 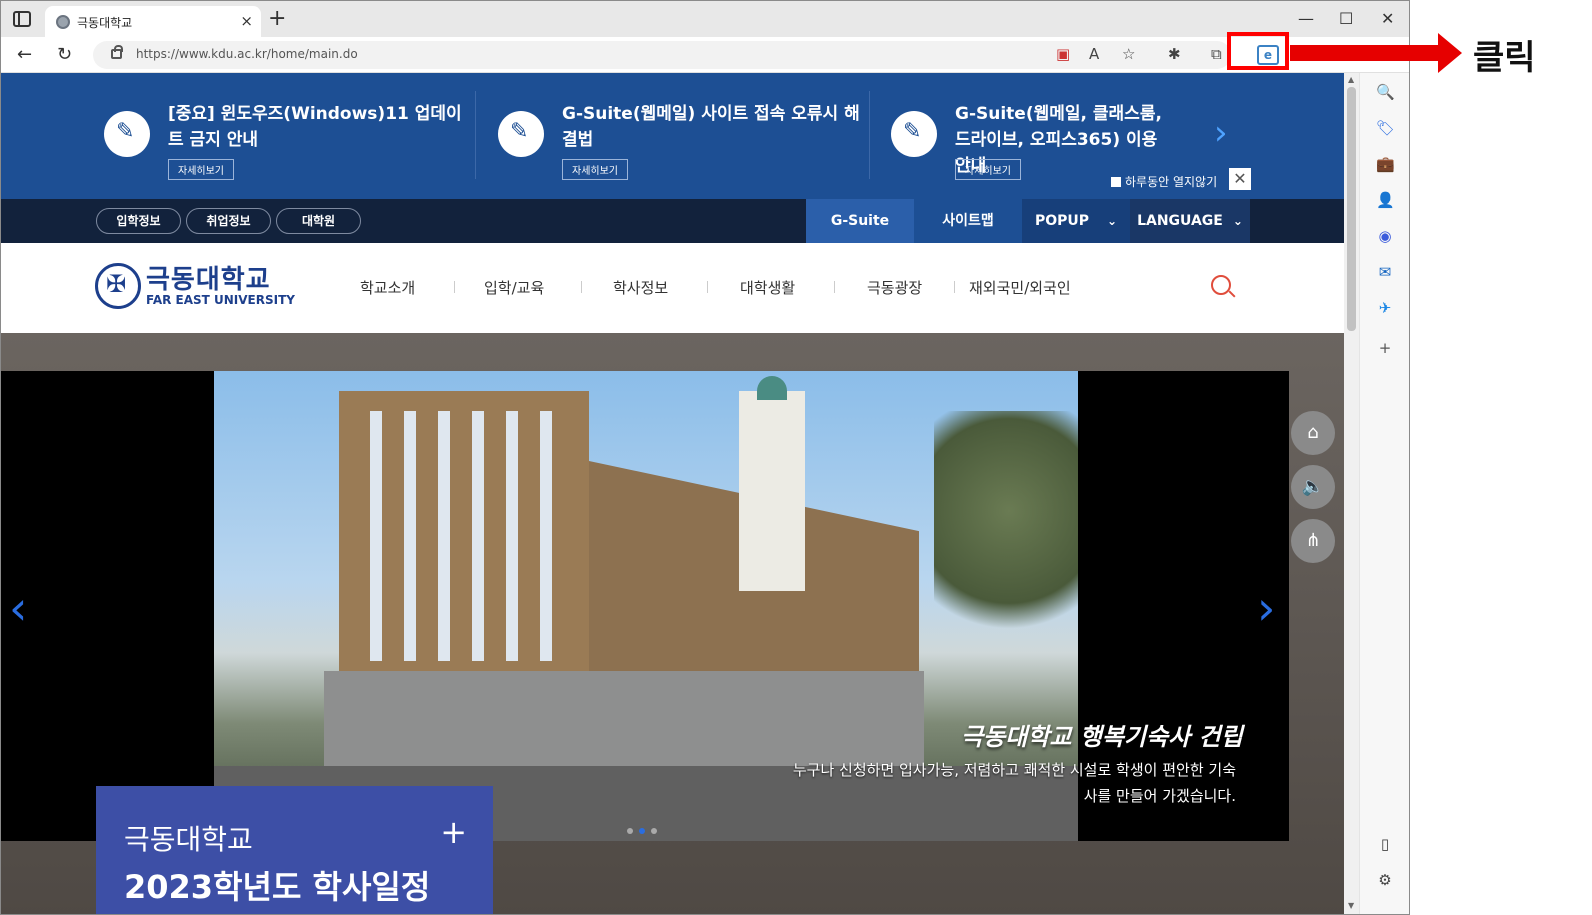 I want to click on scroll-up-icon: ▲, so click(x=1351, y=79).